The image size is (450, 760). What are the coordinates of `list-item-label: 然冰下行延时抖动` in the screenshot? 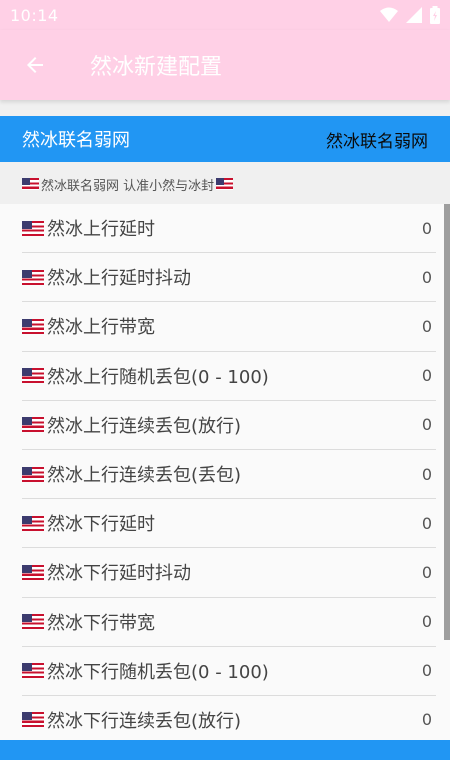 It's located at (119, 574).